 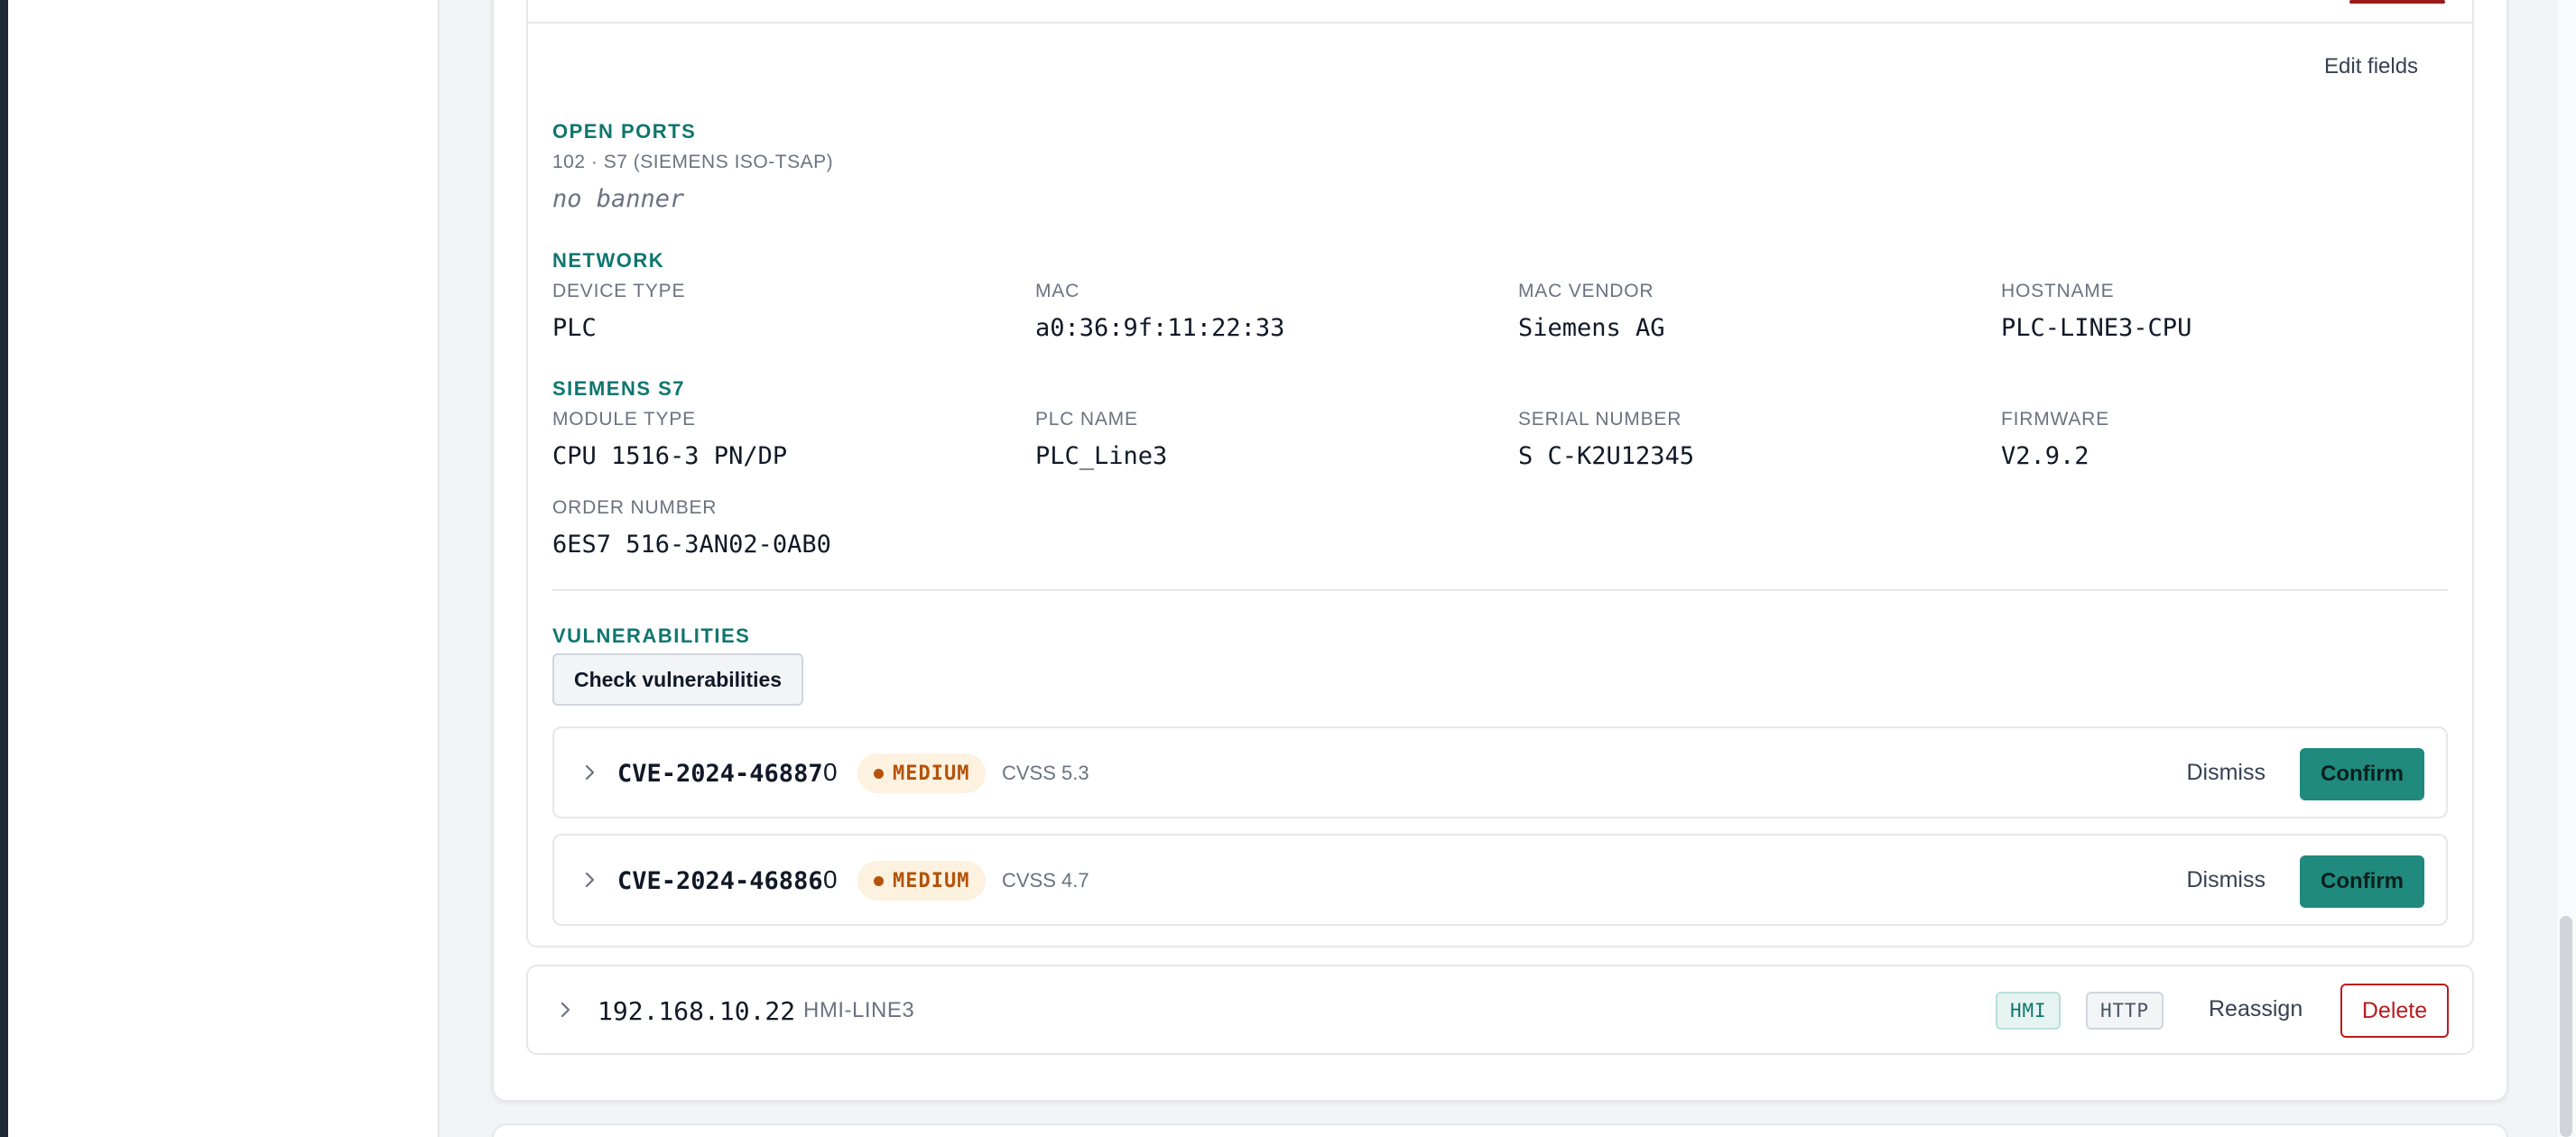 What do you see at coordinates (2566, 1027) in the screenshot?
I see `scrollbar-thumb` at bounding box center [2566, 1027].